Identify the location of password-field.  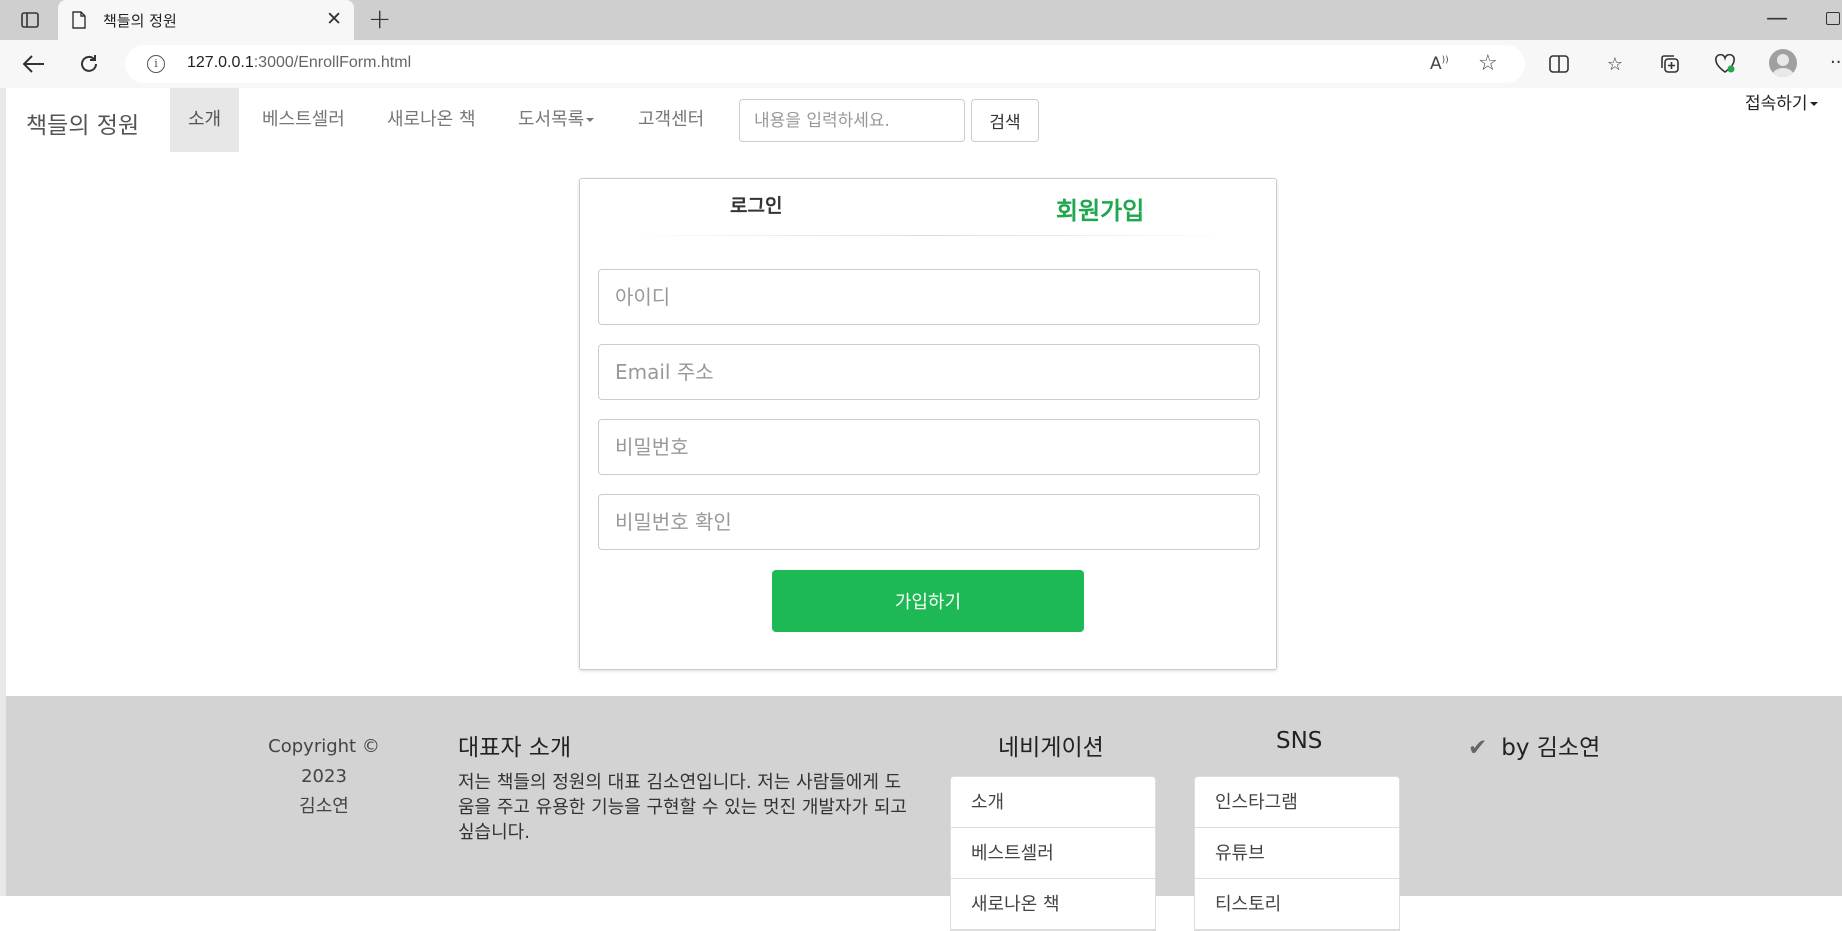
(929, 447).